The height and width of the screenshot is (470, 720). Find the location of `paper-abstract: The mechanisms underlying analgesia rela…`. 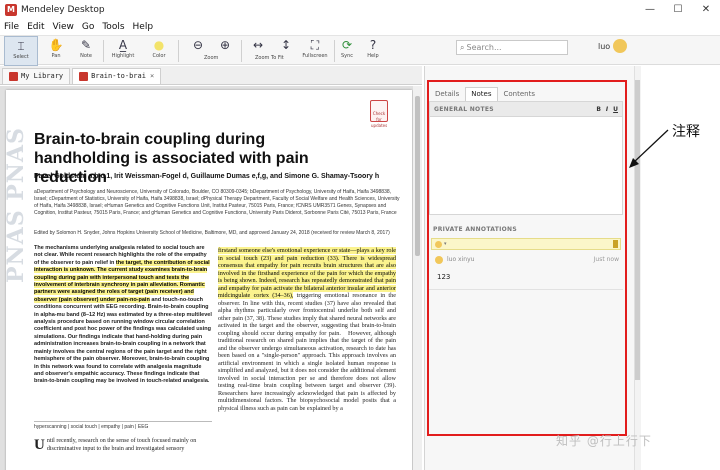

paper-abstract: The mechanisms underlying analgesia rela… is located at coordinates (123, 315).